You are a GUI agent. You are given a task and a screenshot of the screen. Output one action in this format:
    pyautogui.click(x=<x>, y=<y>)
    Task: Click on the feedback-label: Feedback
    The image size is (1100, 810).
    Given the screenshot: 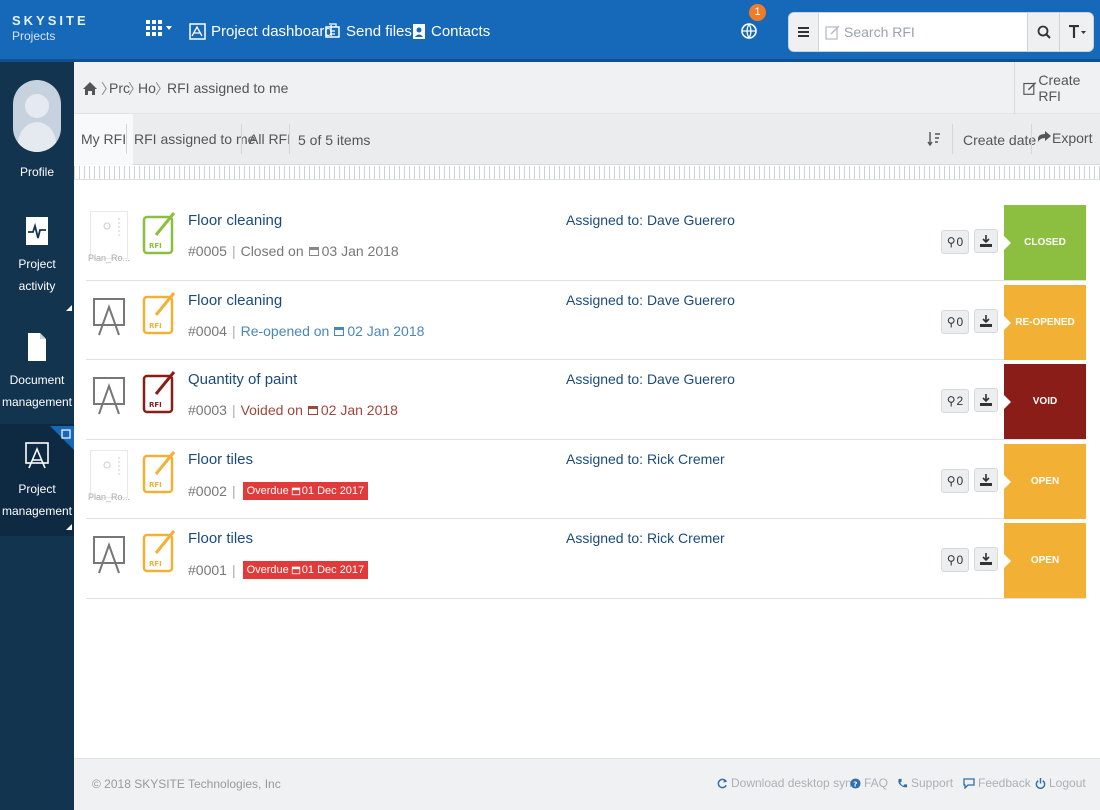 What is the action you would take?
    pyautogui.click(x=1004, y=783)
    